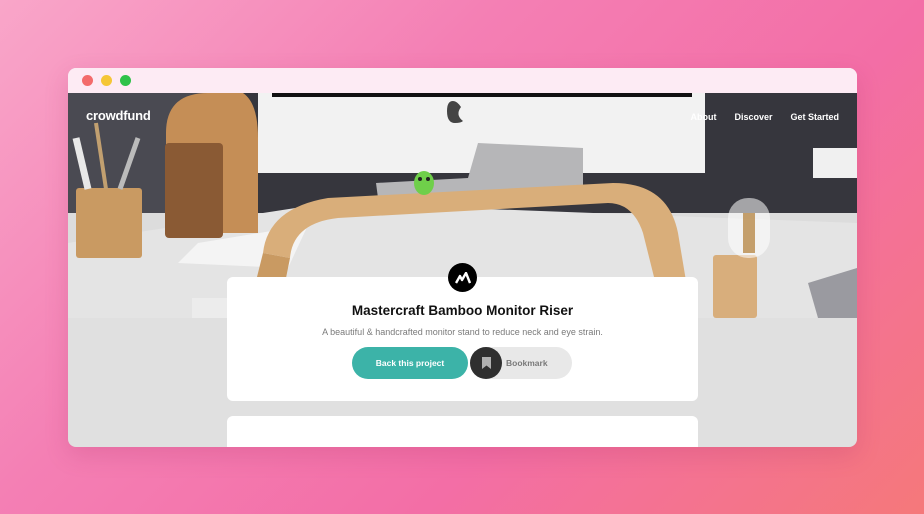 This screenshot has width=924, height=514. Describe the element at coordinates (462, 431) in the screenshot. I see `stats-card` at that location.